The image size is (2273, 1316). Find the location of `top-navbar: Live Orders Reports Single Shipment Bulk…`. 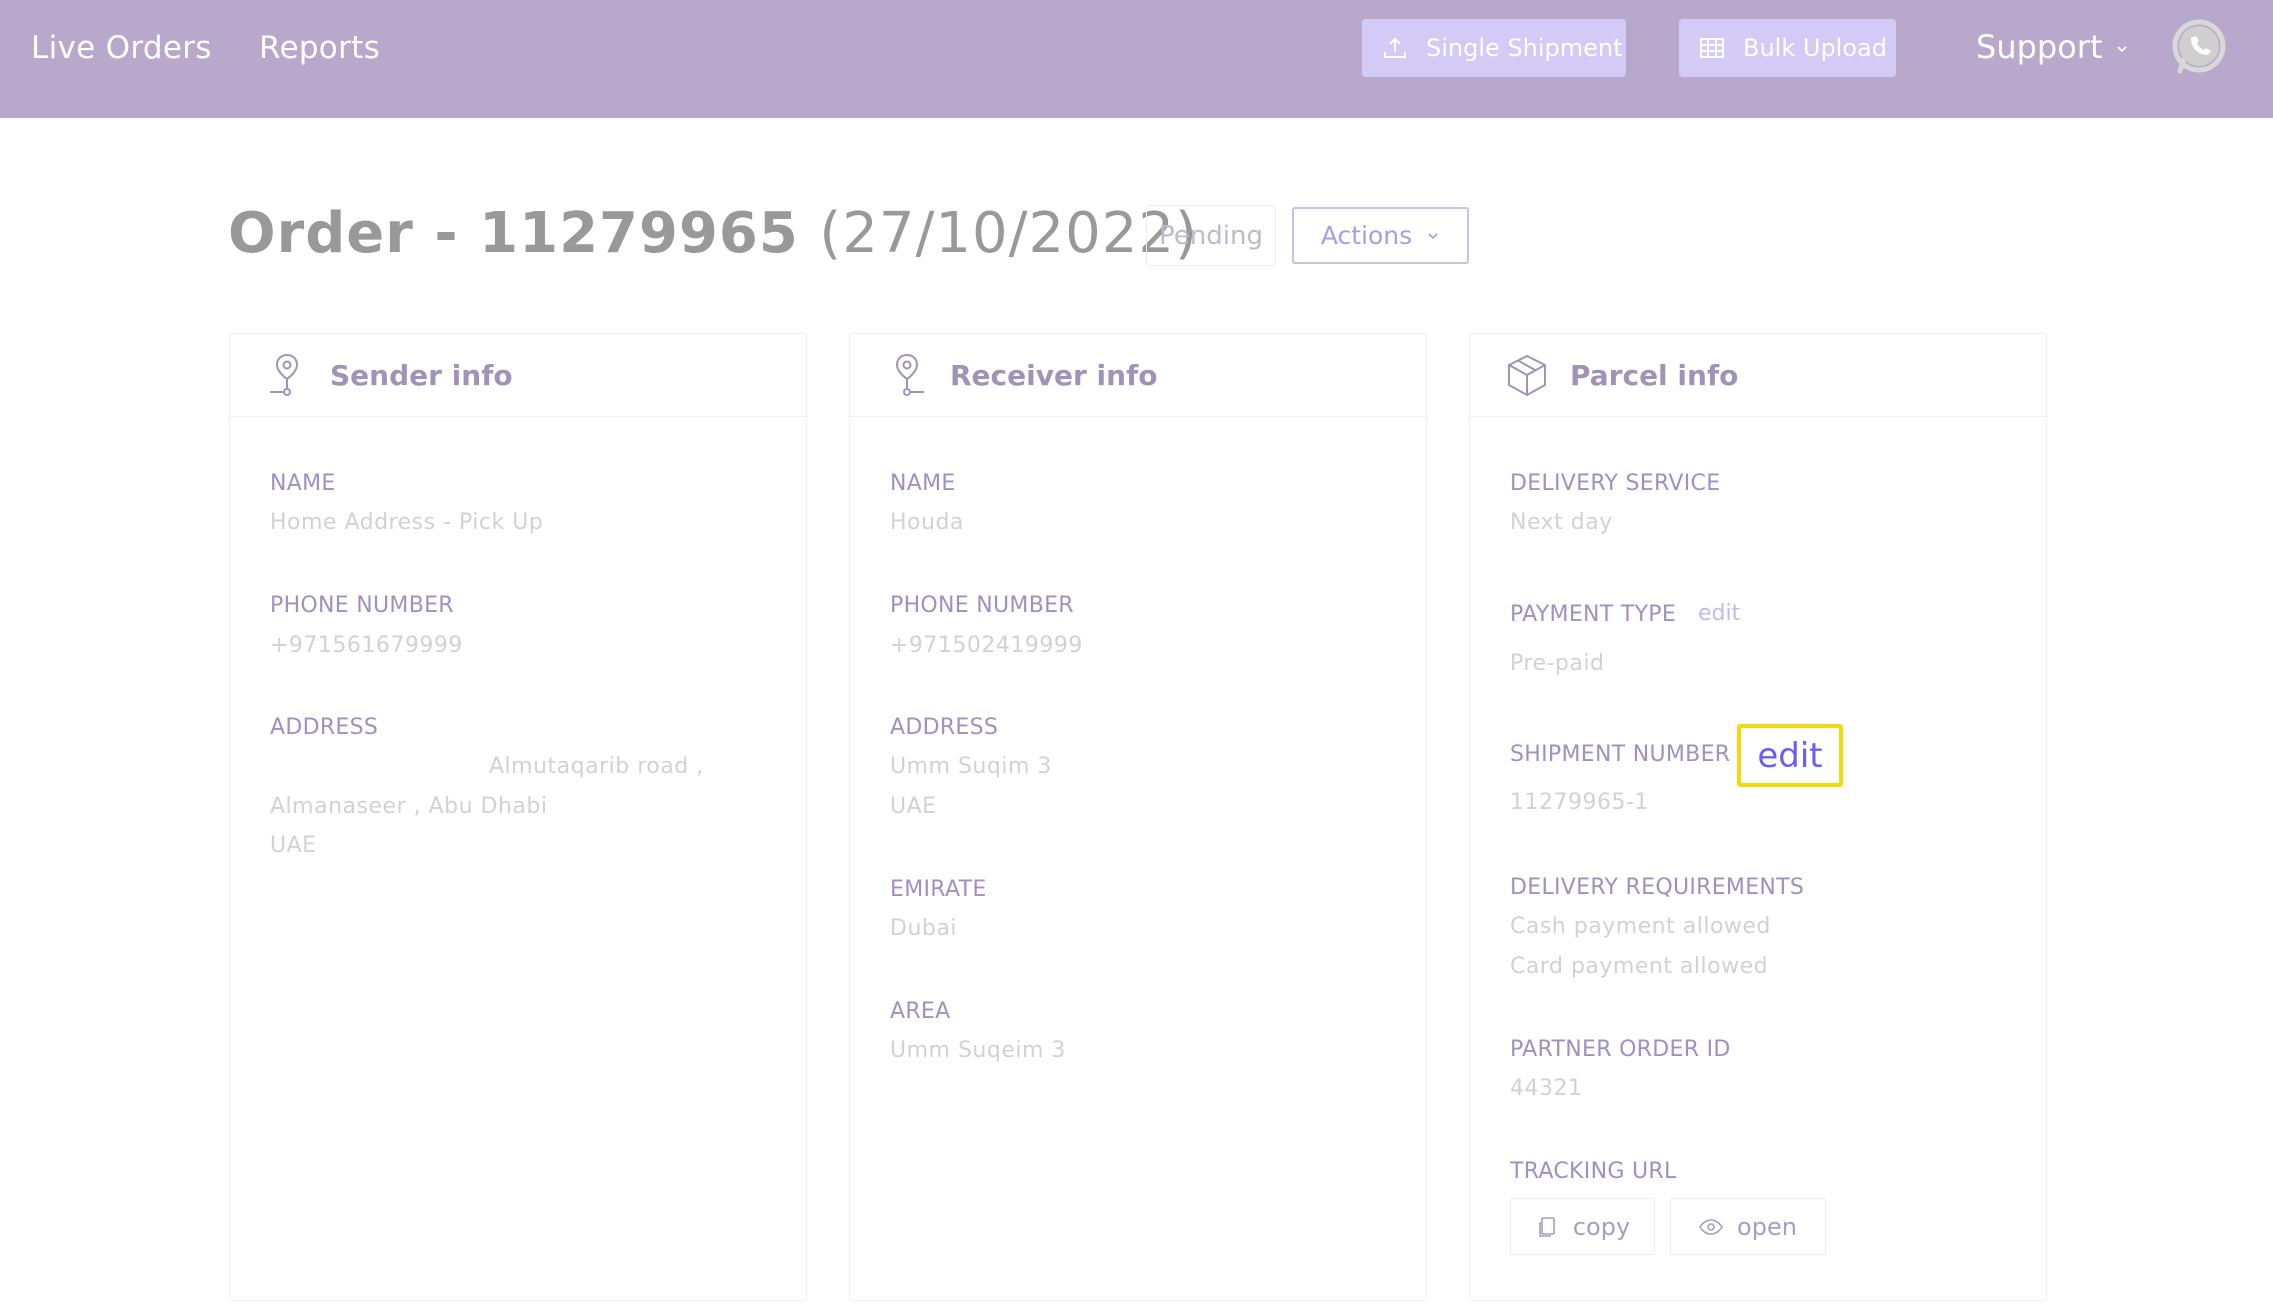

top-navbar: Live Orders Reports Single Shipment Bulk… is located at coordinates (1136, 59).